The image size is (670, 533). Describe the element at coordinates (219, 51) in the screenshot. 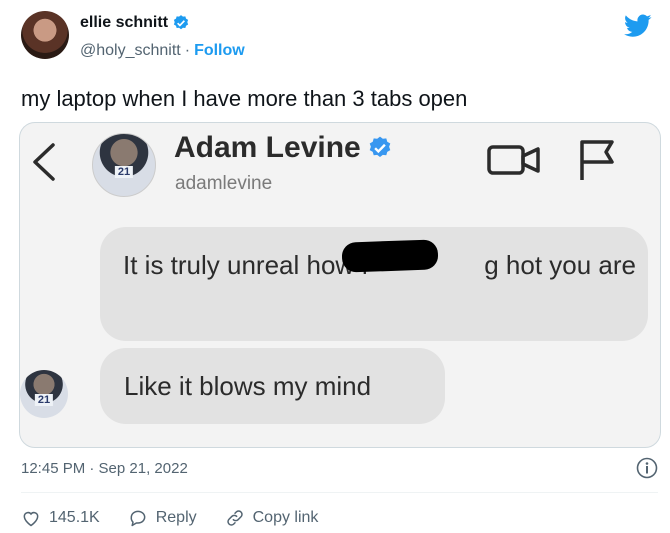

I see `follow-button: Follow` at that location.